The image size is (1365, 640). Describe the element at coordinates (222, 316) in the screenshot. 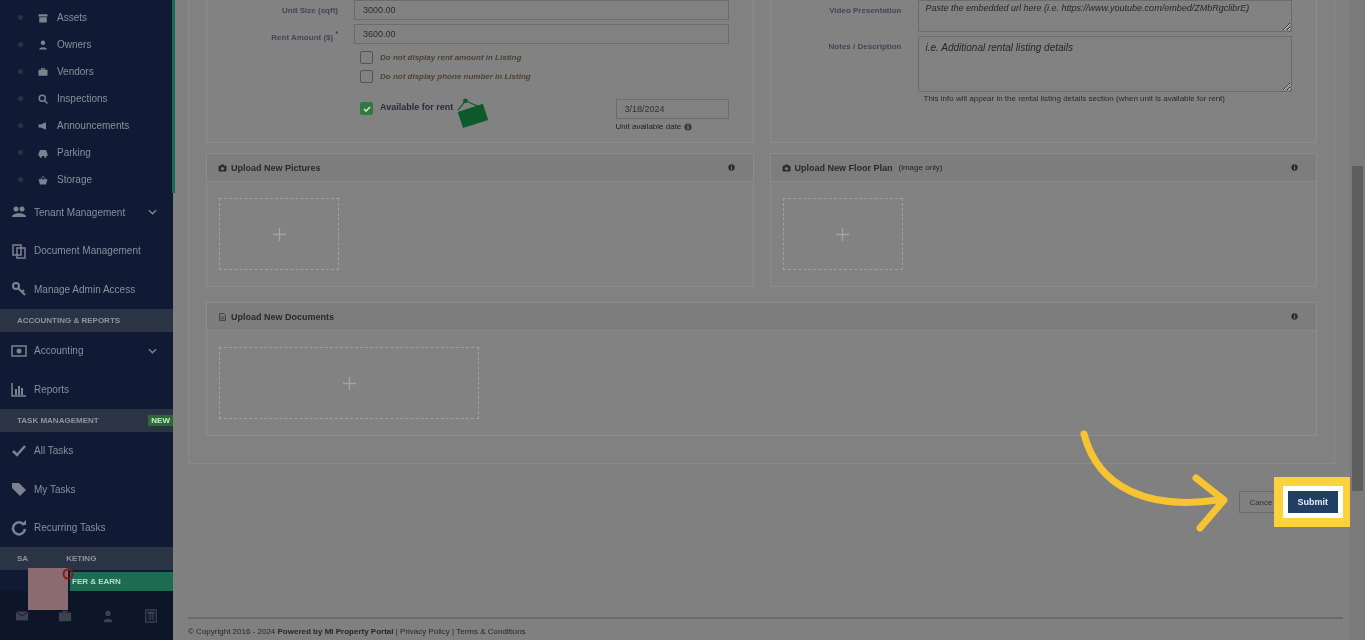

I see `document-icon` at that location.